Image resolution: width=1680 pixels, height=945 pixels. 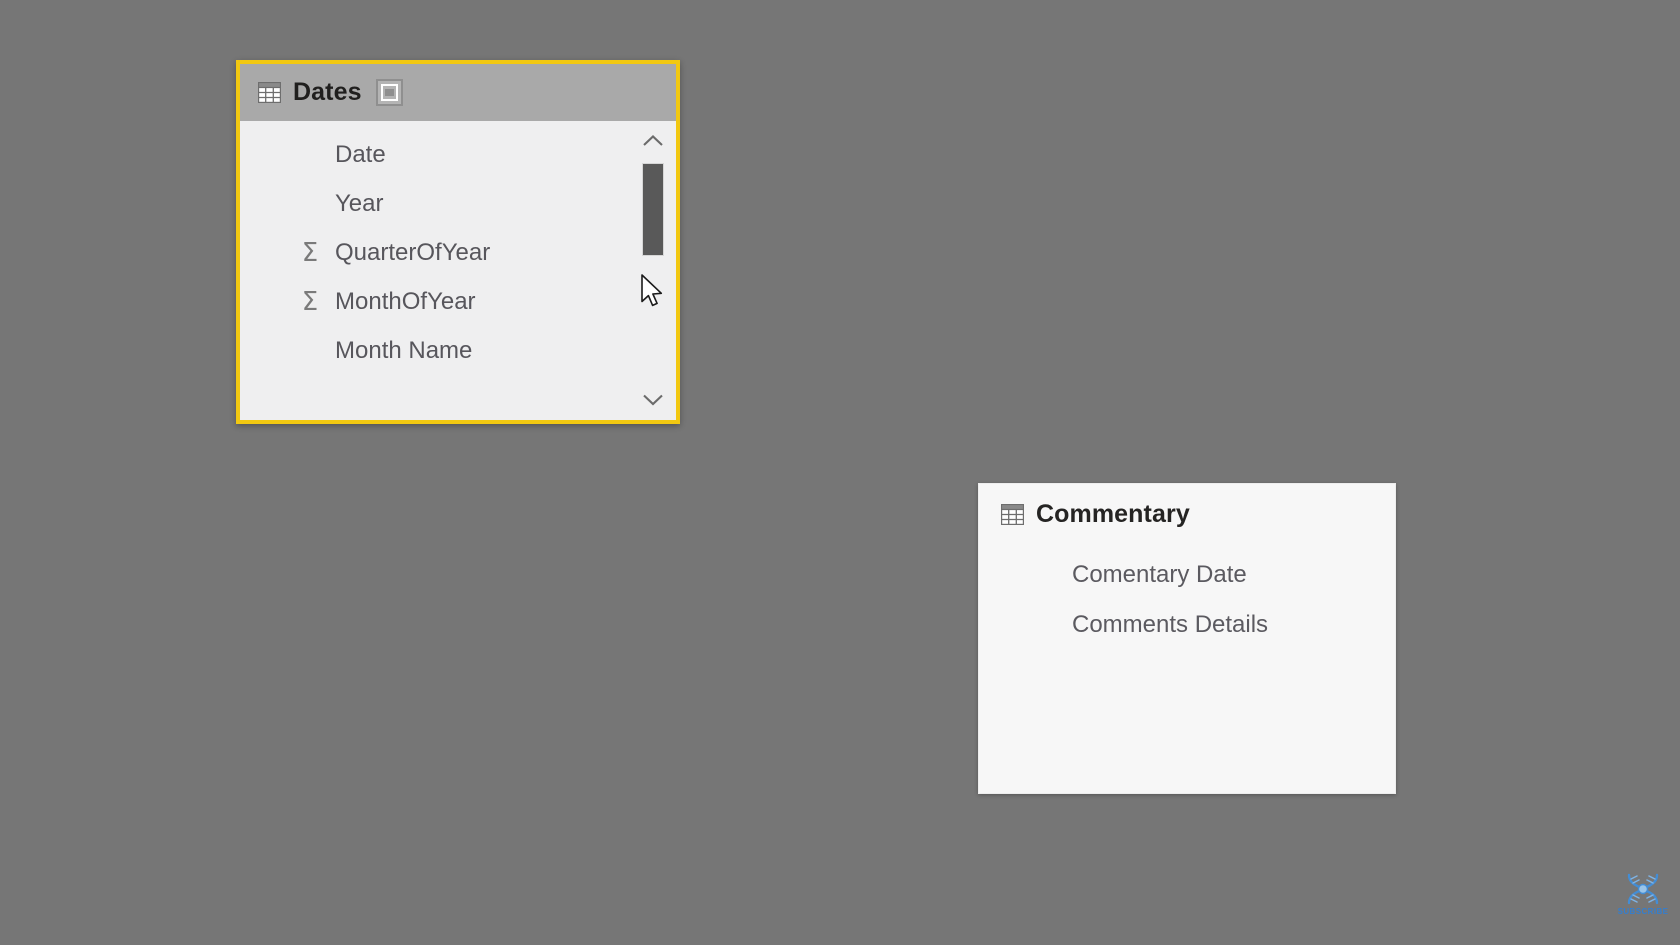 I want to click on table-header-commentary: Commentary, so click(x=1187, y=514).